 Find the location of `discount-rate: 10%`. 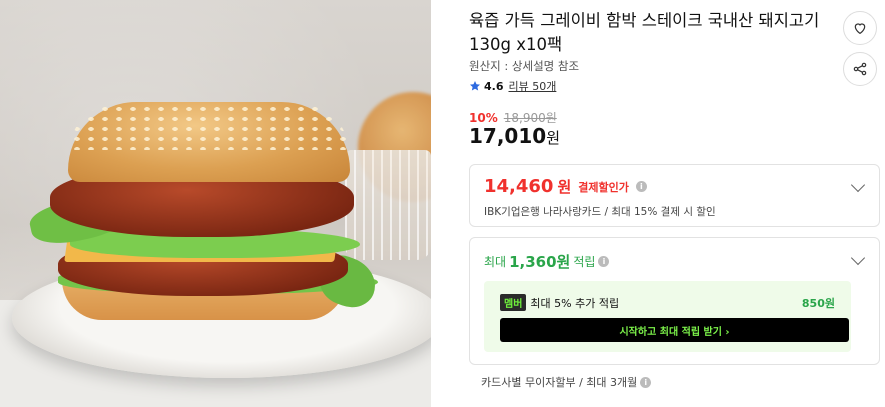

discount-rate: 10% is located at coordinates (483, 117).